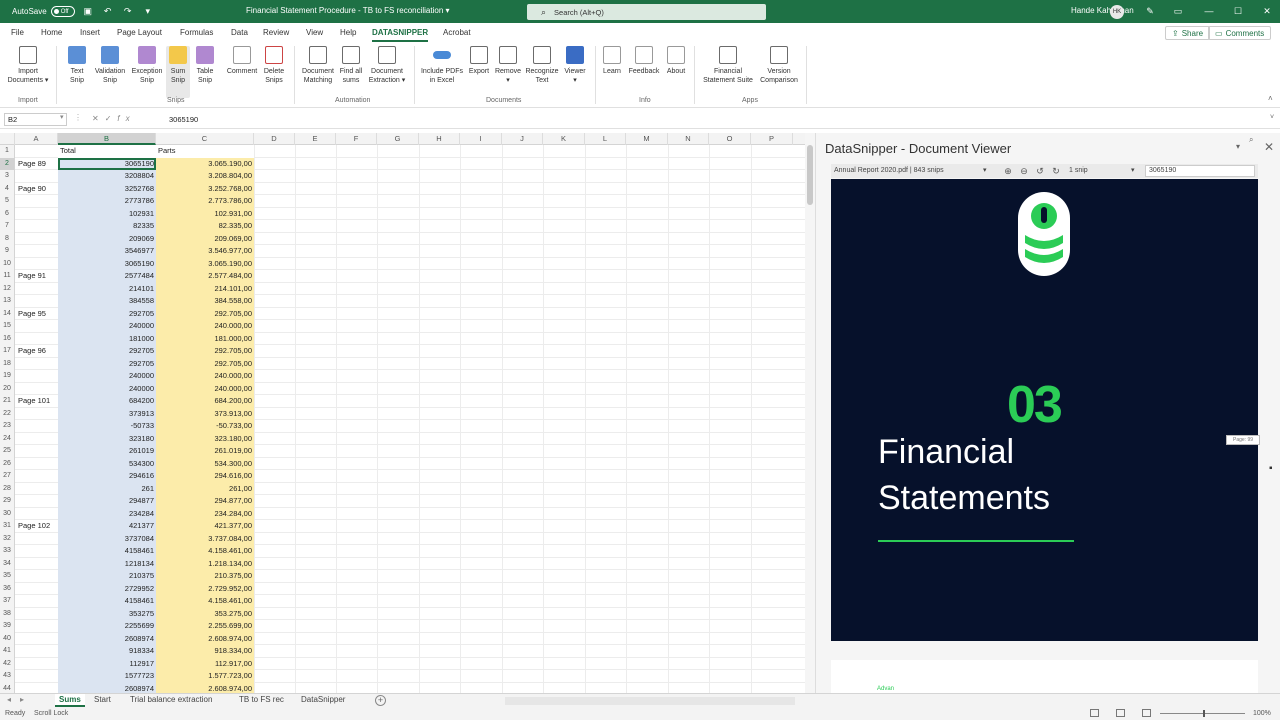 Image resolution: width=1280 pixels, height=720 pixels. I want to click on cell-total: 353275, so click(107, 613).